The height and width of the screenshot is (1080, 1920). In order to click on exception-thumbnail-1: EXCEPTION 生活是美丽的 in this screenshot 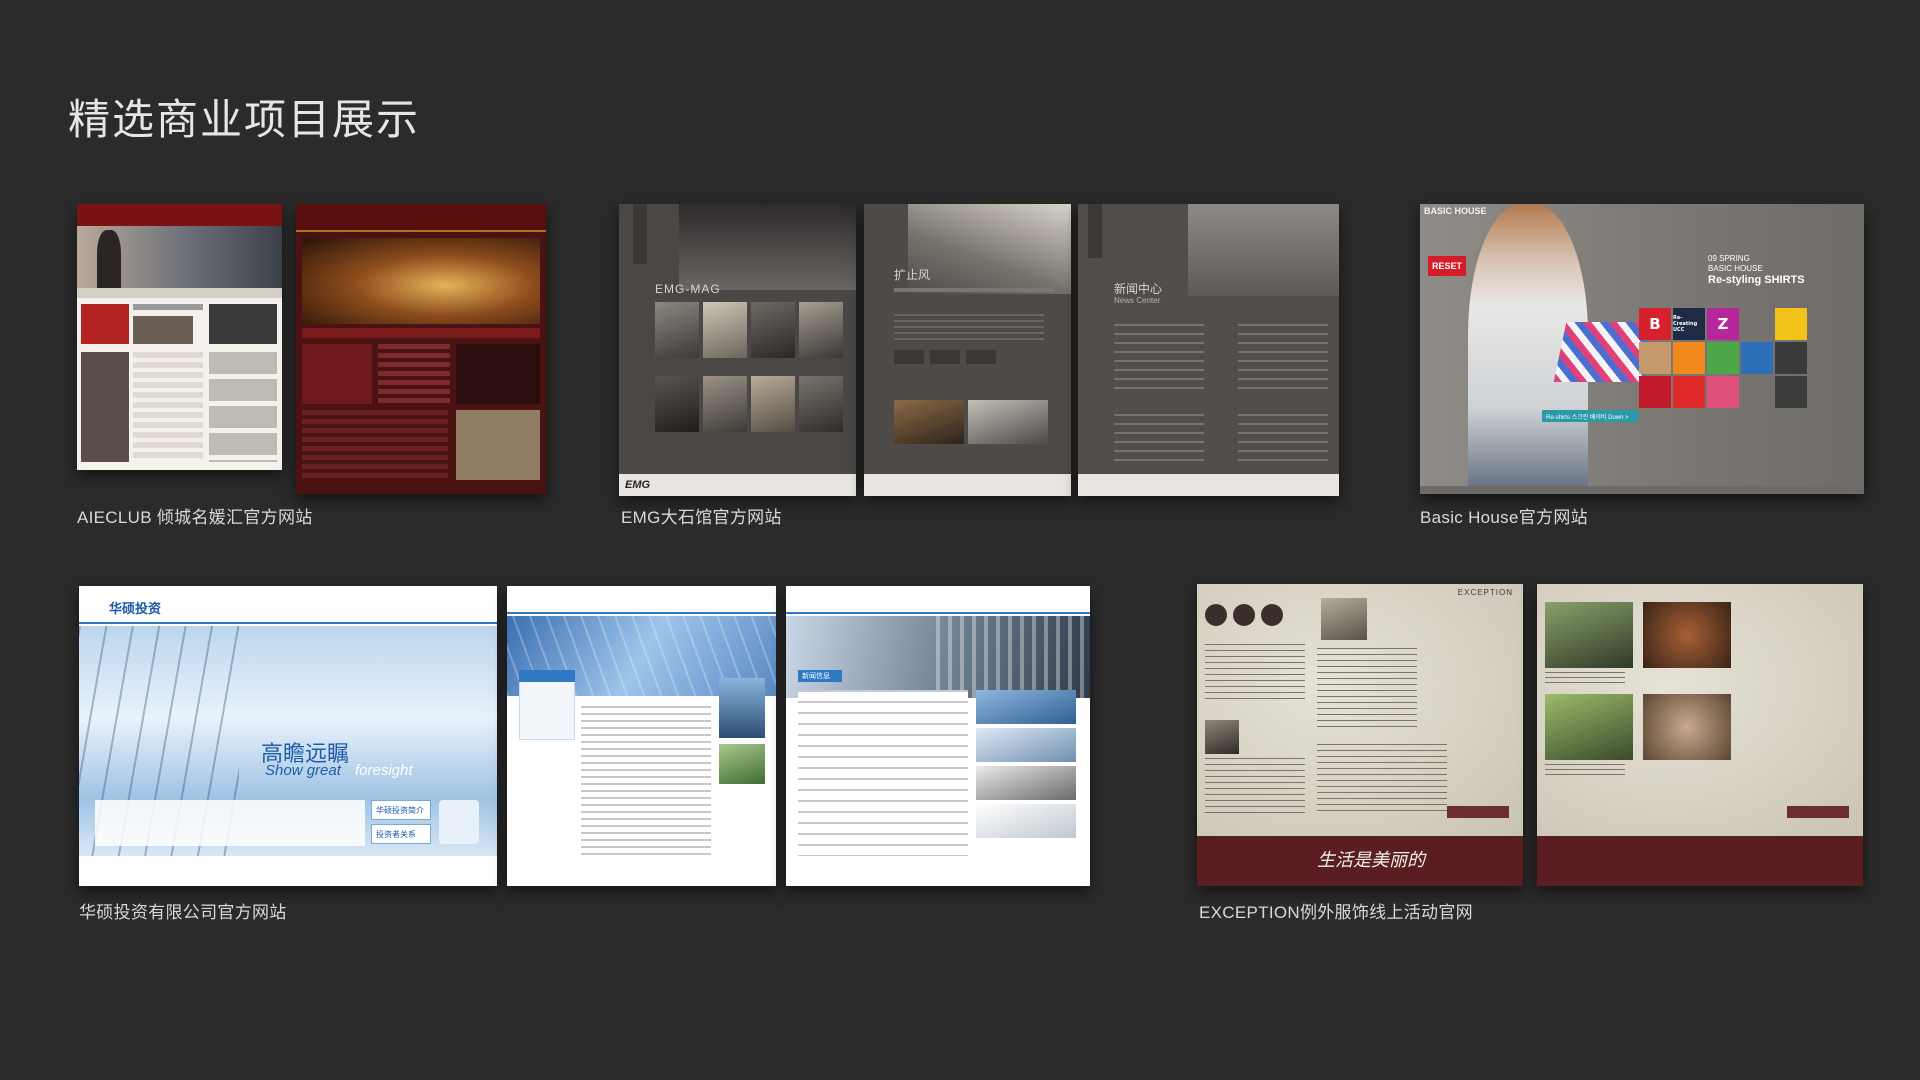, I will do `click(1360, 735)`.